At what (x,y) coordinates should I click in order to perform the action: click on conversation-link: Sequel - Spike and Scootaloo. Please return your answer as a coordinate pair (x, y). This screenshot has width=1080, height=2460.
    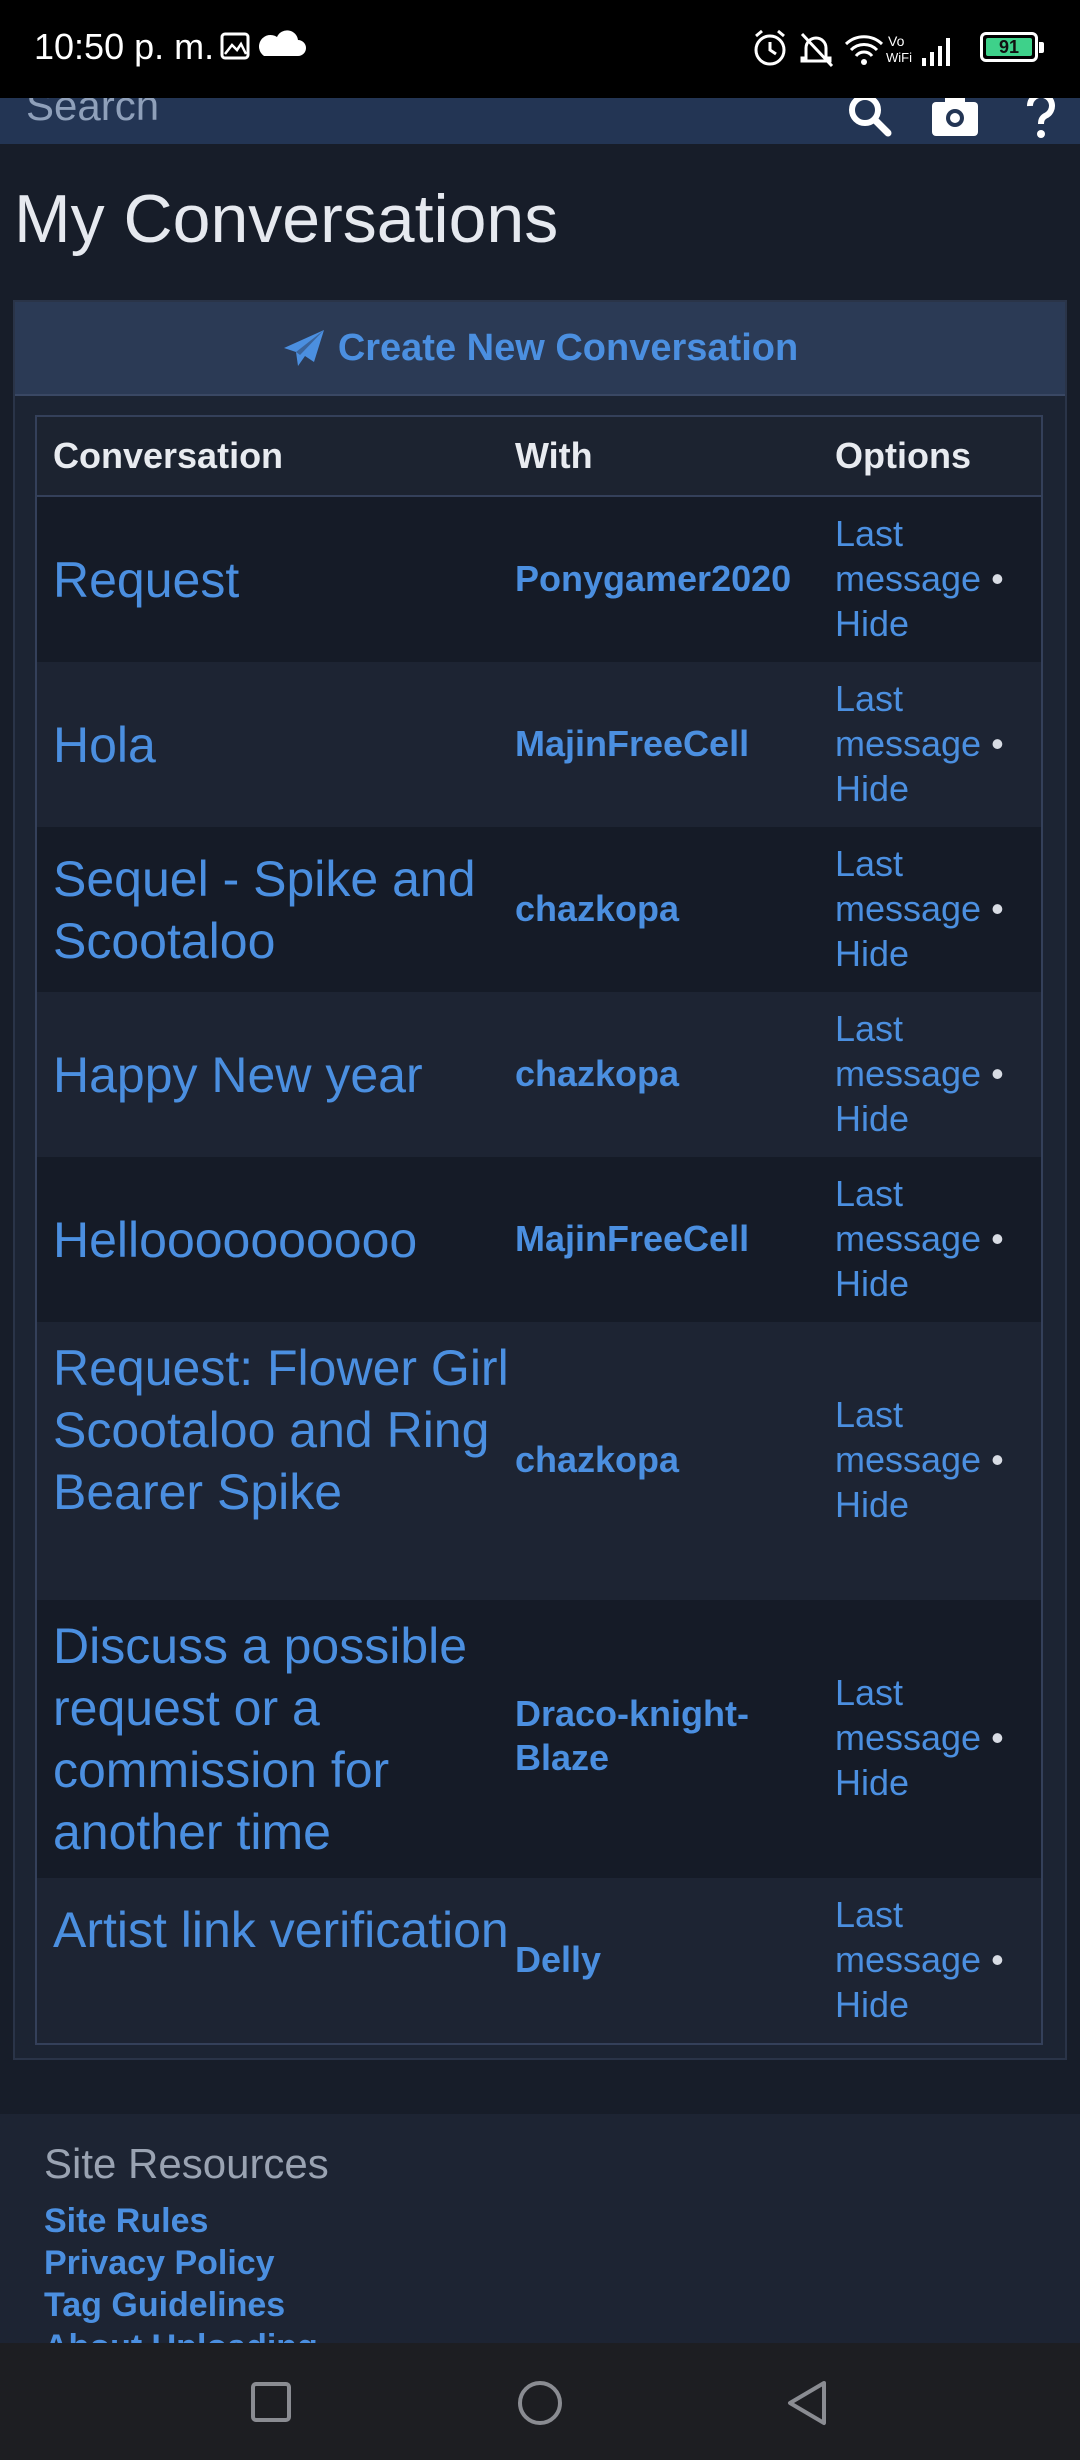
    Looking at the image, I should click on (283, 910).